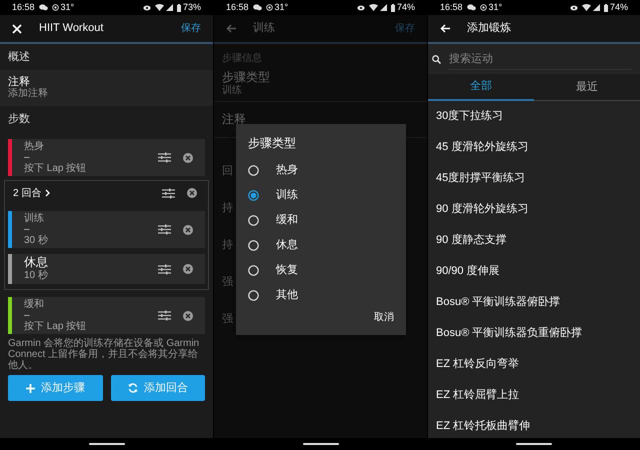 This screenshot has height=450, width=640. Describe the element at coordinates (234, 119) in the screenshot. I see `field-label: 注释` at that location.